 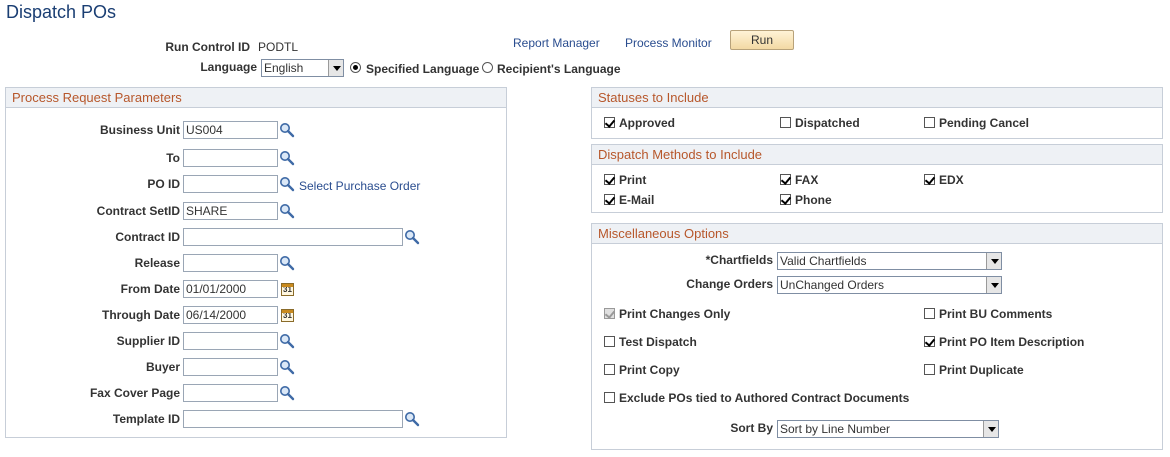 I want to click on from-date-label: From Date, so click(x=150, y=289).